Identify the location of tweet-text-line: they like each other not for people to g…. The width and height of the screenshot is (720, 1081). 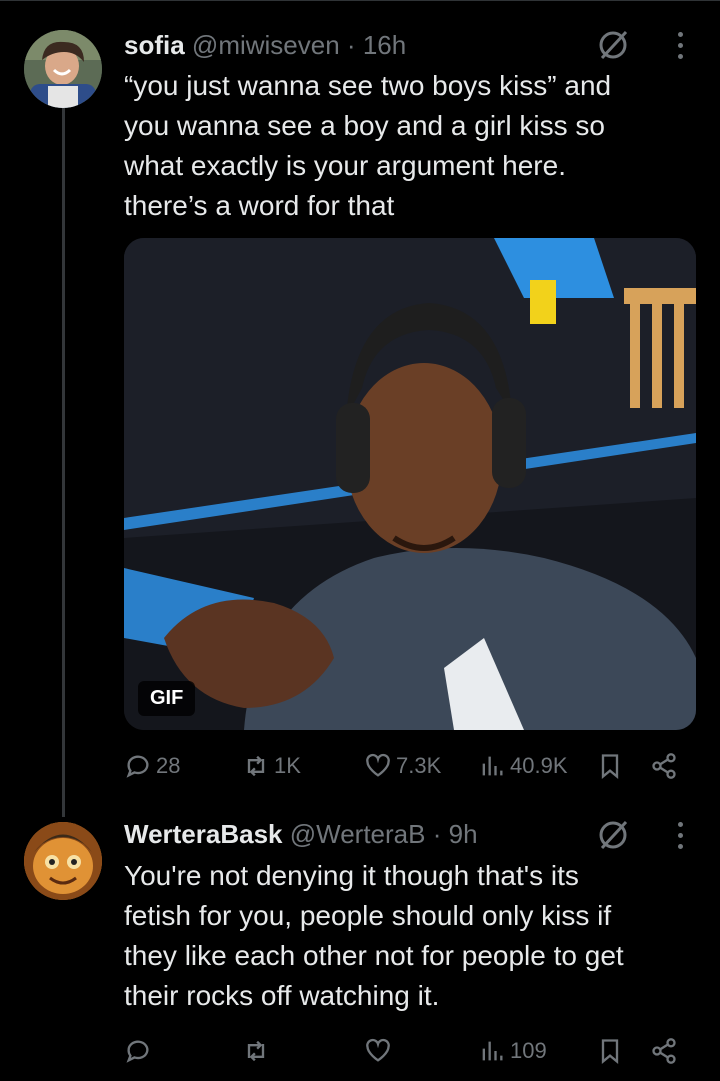
(374, 955).